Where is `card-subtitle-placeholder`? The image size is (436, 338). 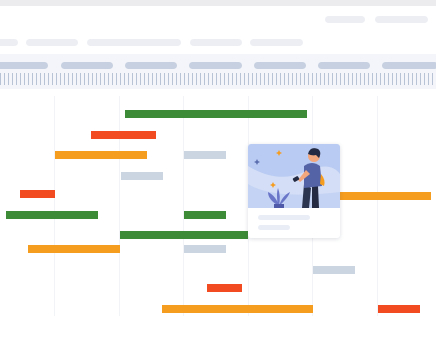 card-subtitle-placeholder is located at coordinates (274, 227).